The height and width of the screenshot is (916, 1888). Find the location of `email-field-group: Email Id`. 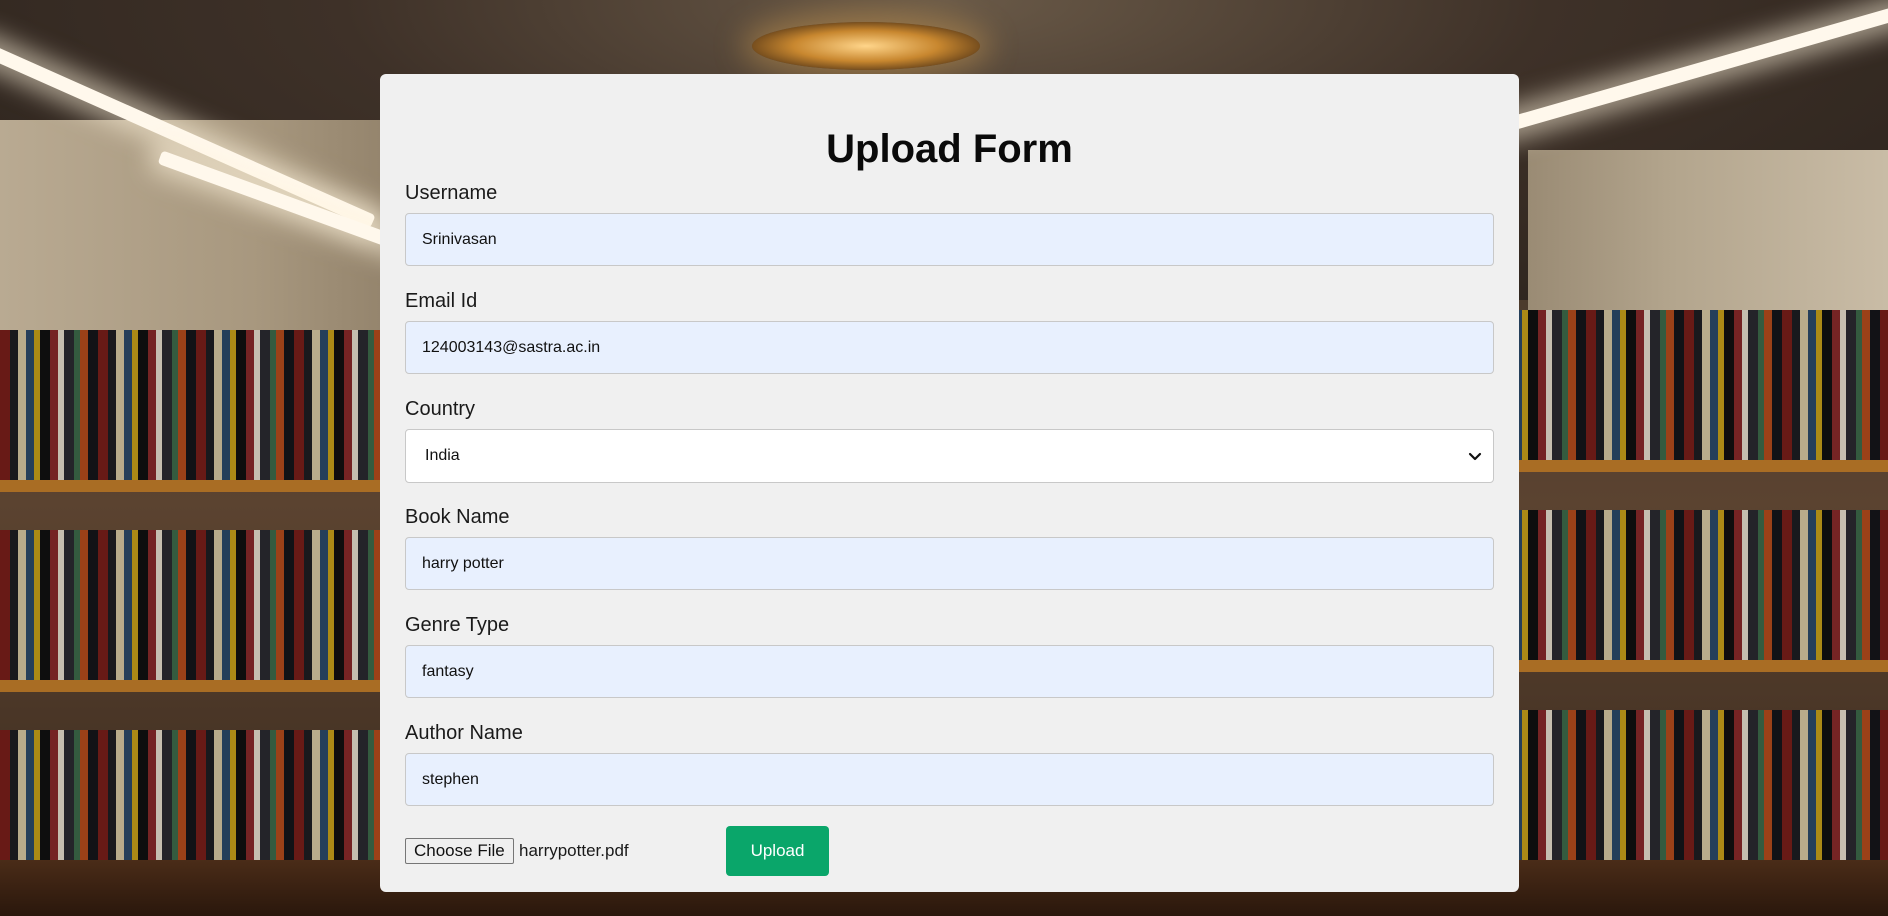

email-field-group: Email Id is located at coordinates (949, 340).